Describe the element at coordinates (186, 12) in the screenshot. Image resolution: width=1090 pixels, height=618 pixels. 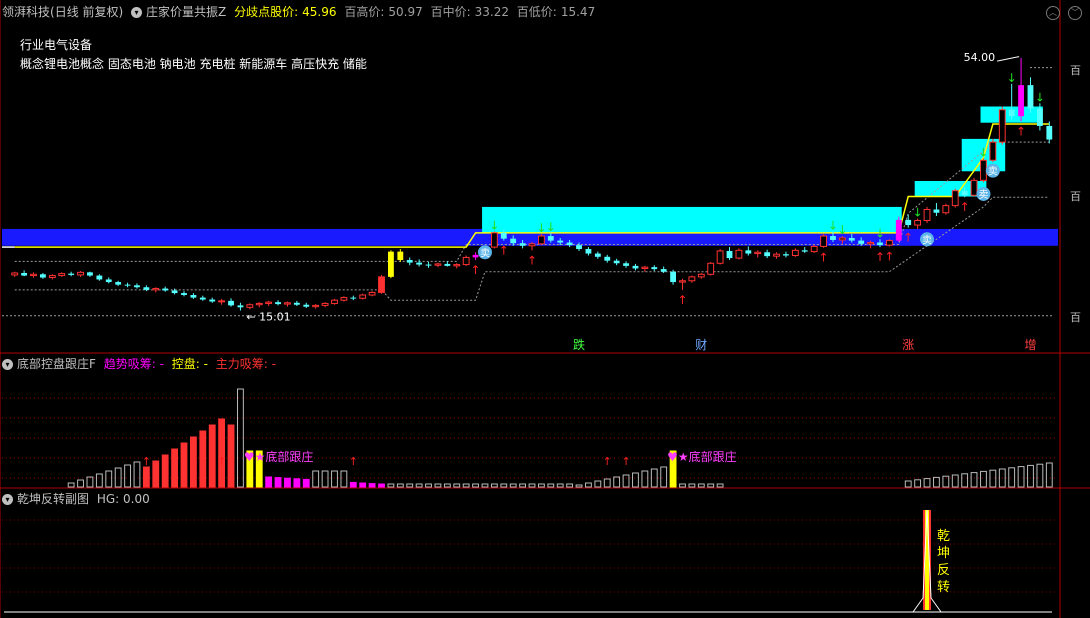
I see `indicator-name: 庄家价量共振Z` at that location.